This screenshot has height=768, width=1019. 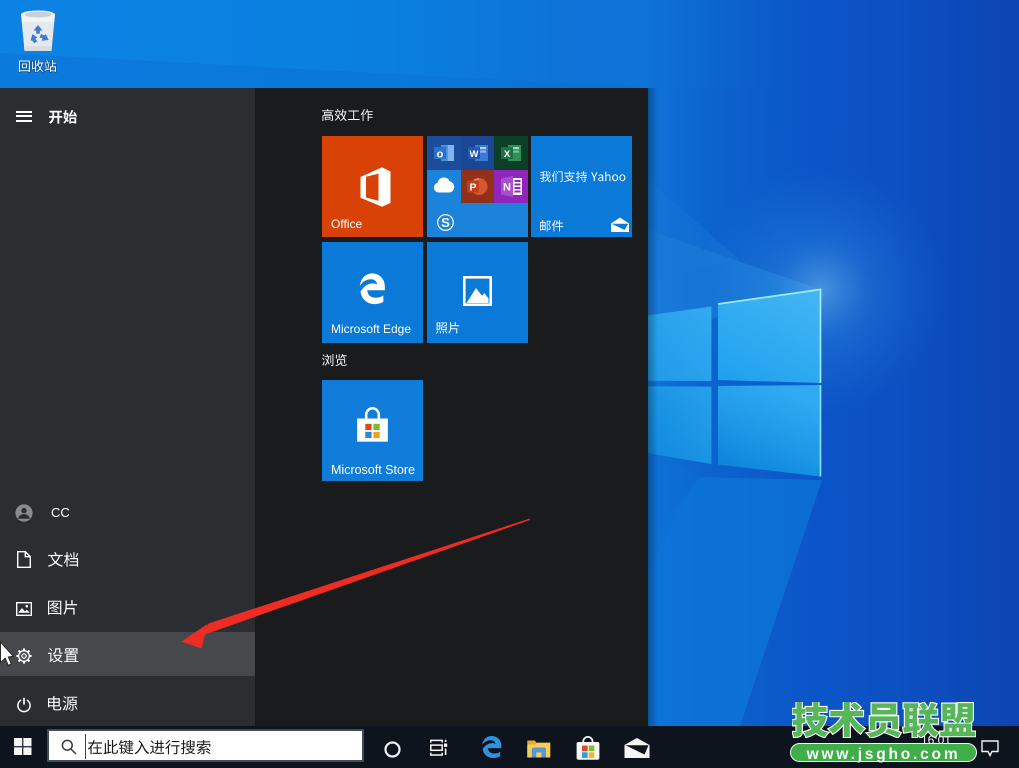 What do you see at coordinates (507, 154) in the screenshot?
I see `svg-text: X` at bounding box center [507, 154].